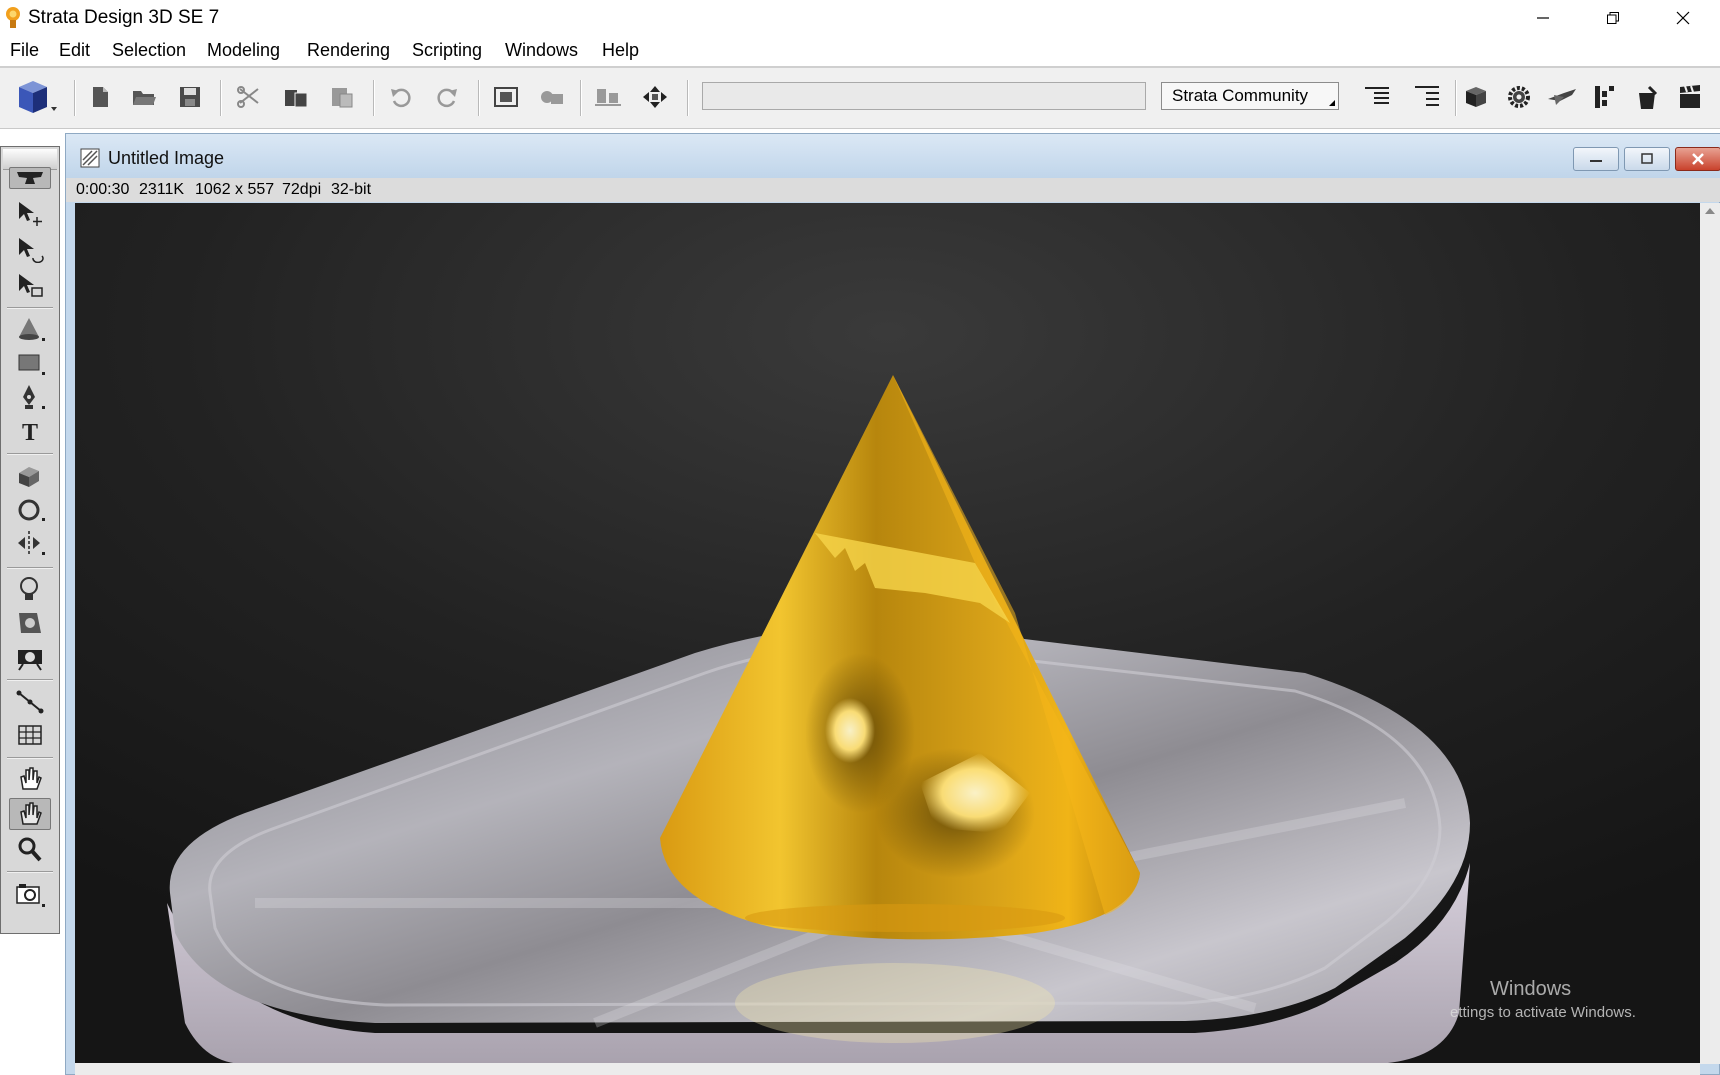 This screenshot has height=1075, width=1720. I want to click on menu-modeling: Modeling, so click(243, 50).